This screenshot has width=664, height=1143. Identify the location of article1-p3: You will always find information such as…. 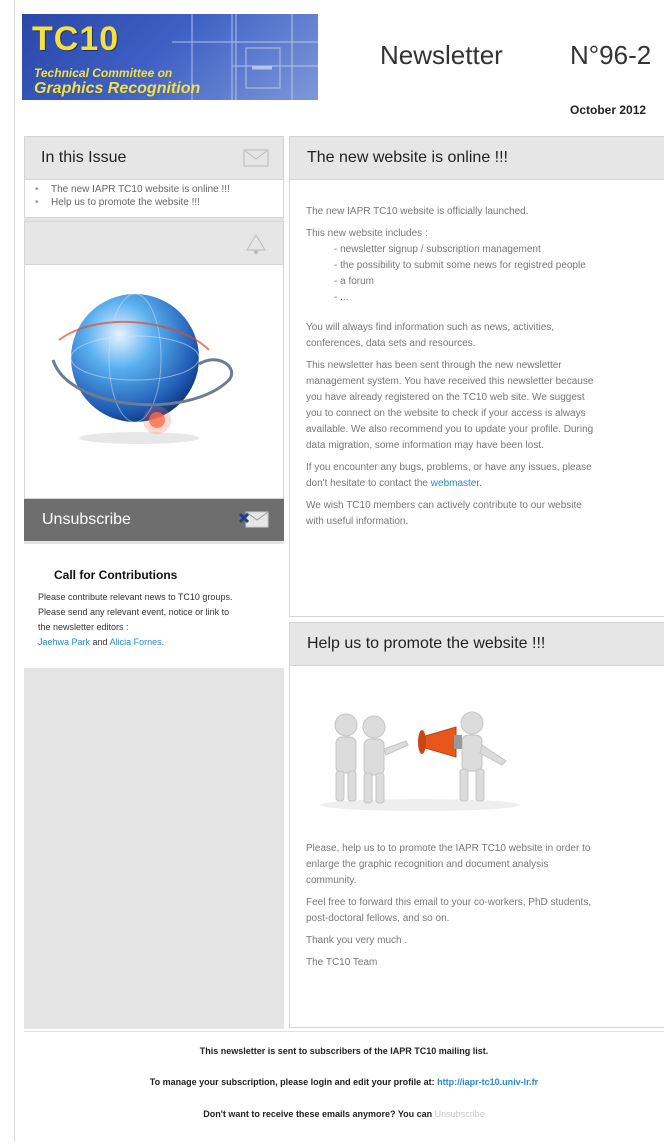
(477, 336).